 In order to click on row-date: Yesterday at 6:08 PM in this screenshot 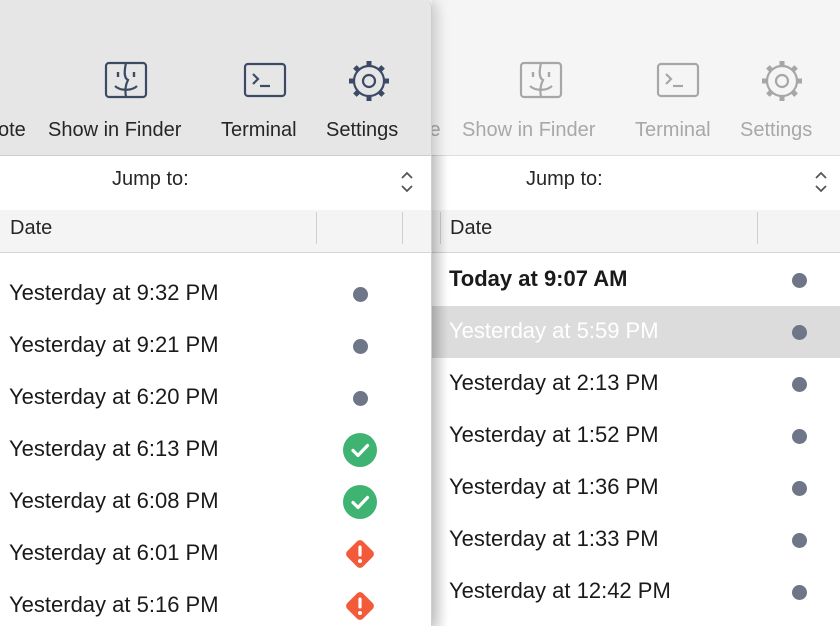, I will do `click(114, 500)`.